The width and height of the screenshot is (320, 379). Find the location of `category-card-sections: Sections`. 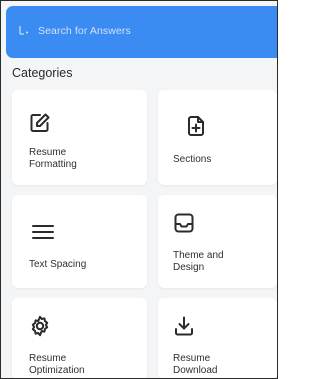

category-card-sections: Sections is located at coordinates (217, 137).